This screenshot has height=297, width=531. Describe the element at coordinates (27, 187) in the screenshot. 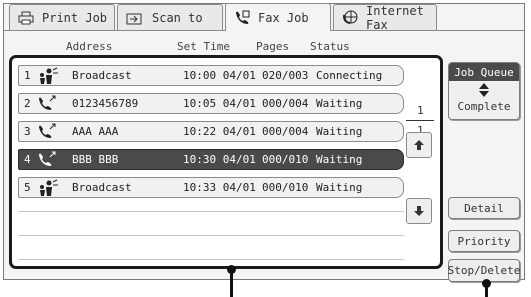

I see `job-number: 5` at that location.